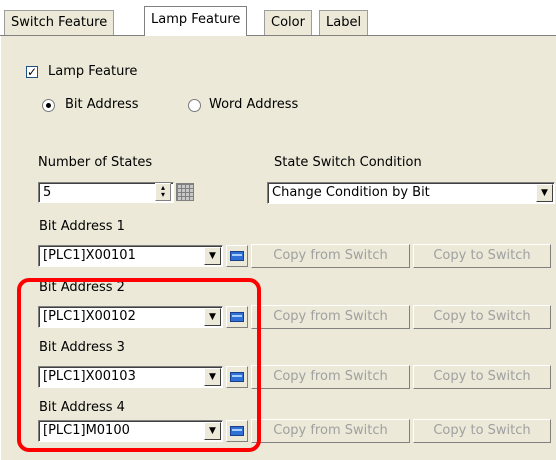  What do you see at coordinates (32, 72) in the screenshot?
I see `lamp-feature-checkbox: ✓` at bounding box center [32, 72].